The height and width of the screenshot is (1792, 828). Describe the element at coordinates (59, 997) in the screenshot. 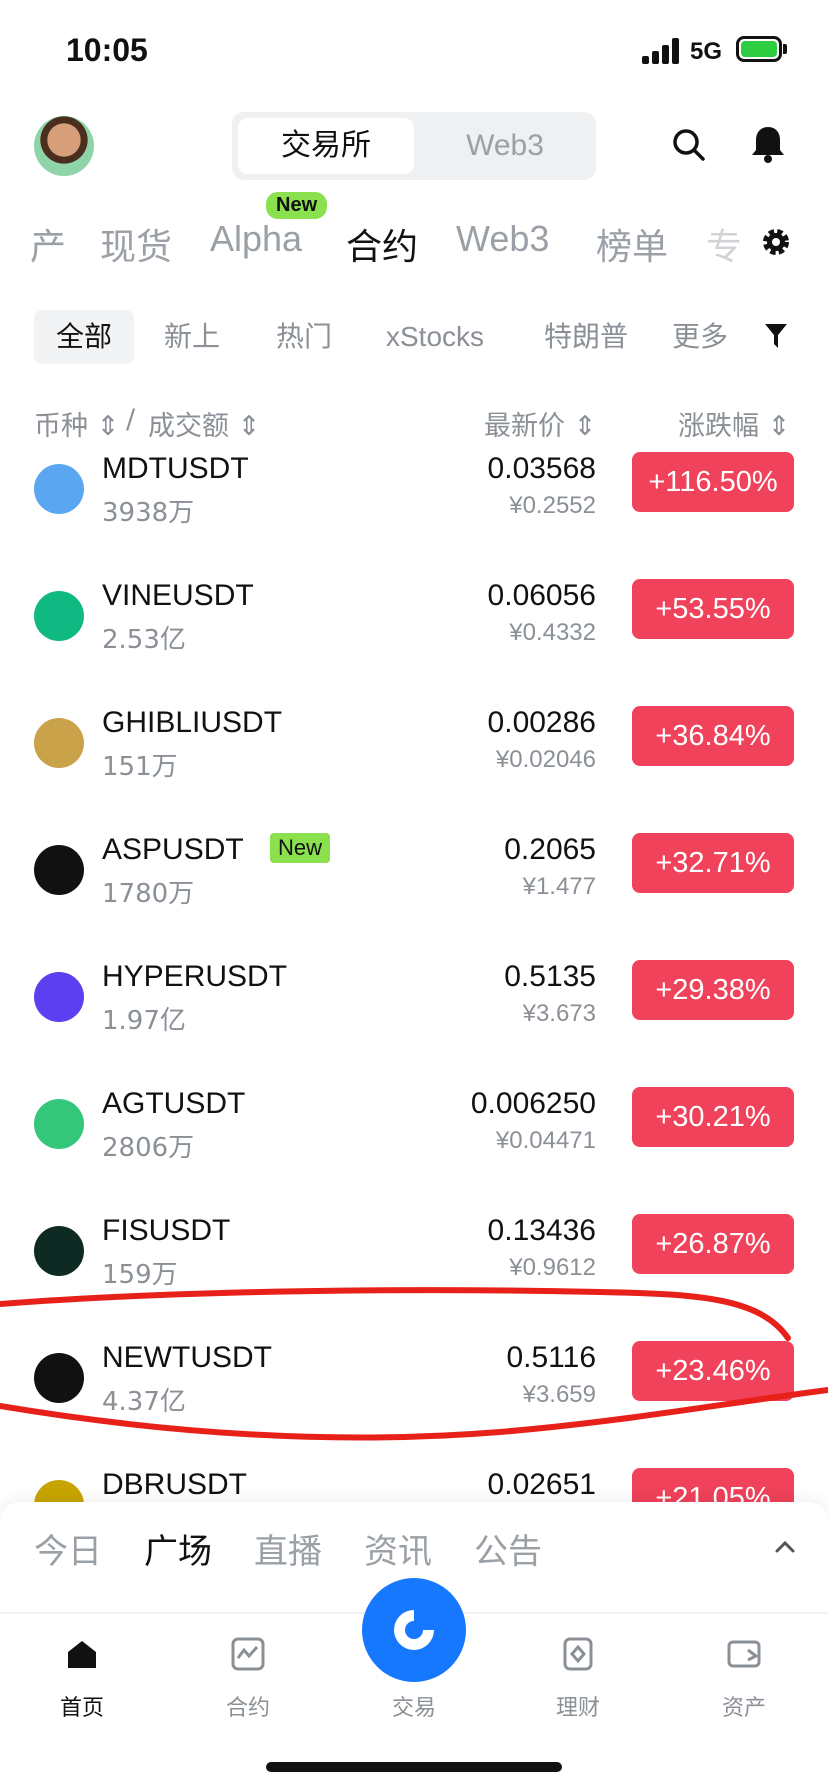

I see `hyper-coin-icon` at that location.